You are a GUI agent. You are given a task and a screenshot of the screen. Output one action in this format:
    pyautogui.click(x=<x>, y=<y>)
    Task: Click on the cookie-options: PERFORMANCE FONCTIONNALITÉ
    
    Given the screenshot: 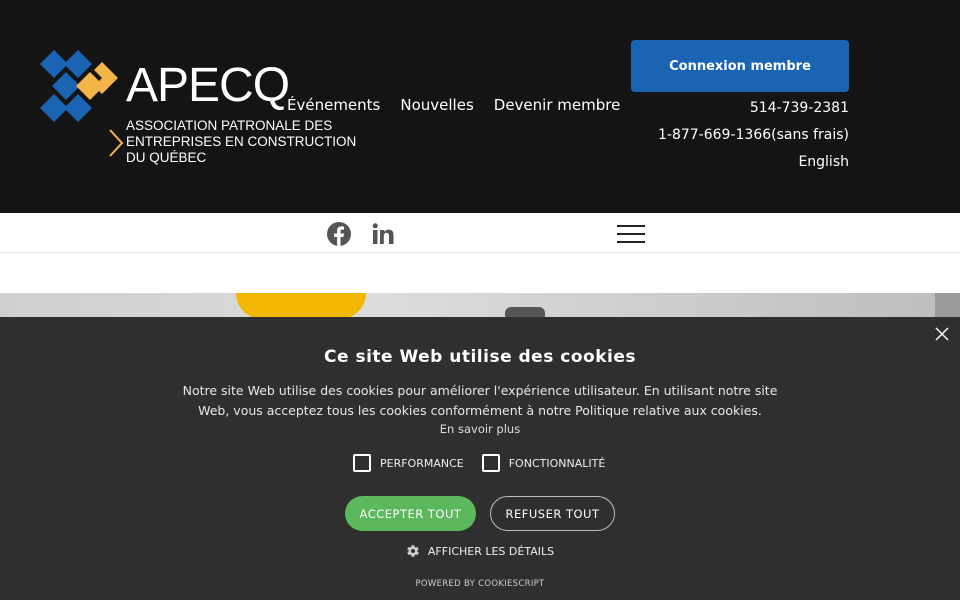 What is the action you would take?
    pyautogui.click(x=479, y=463)
    